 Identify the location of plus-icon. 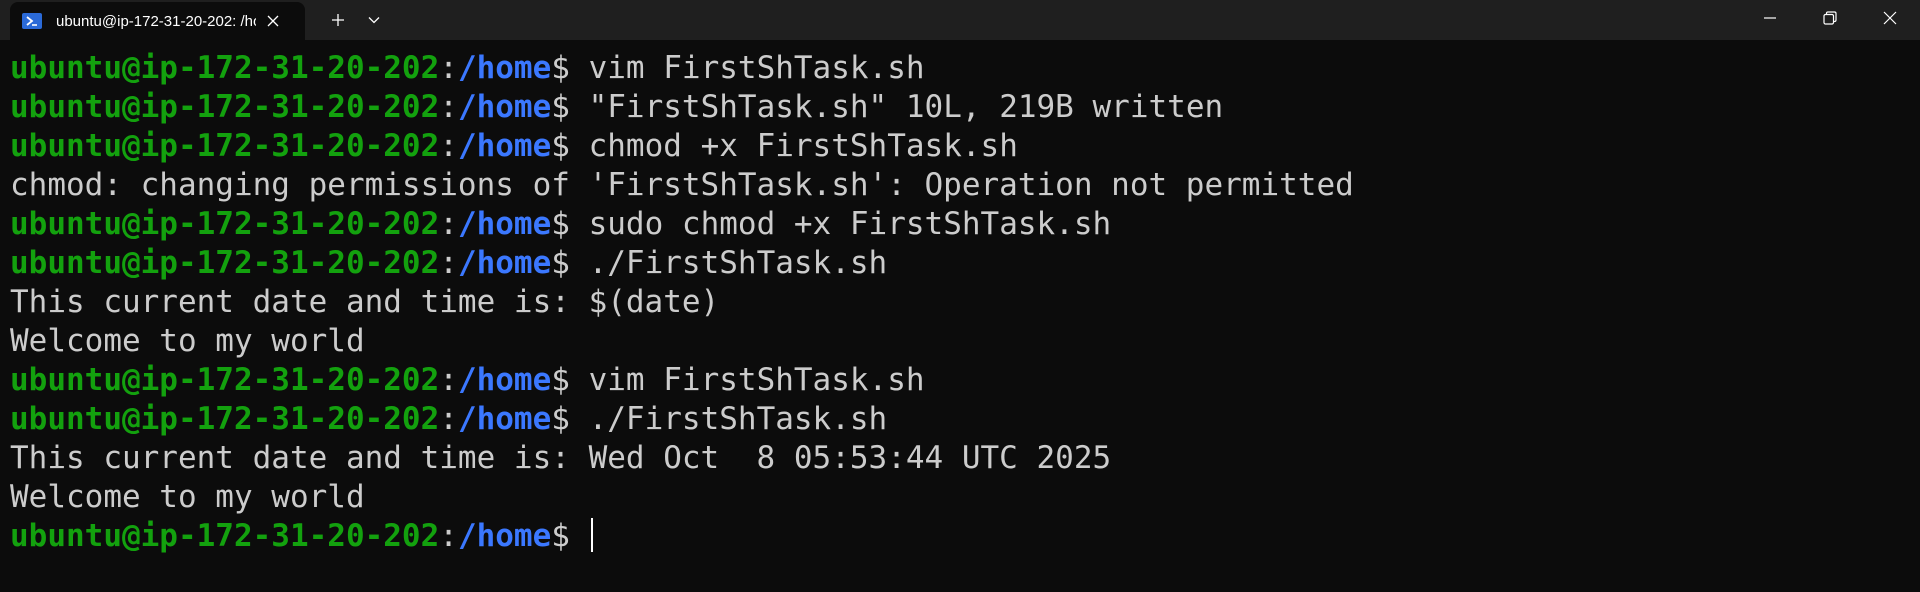
(338, 20).